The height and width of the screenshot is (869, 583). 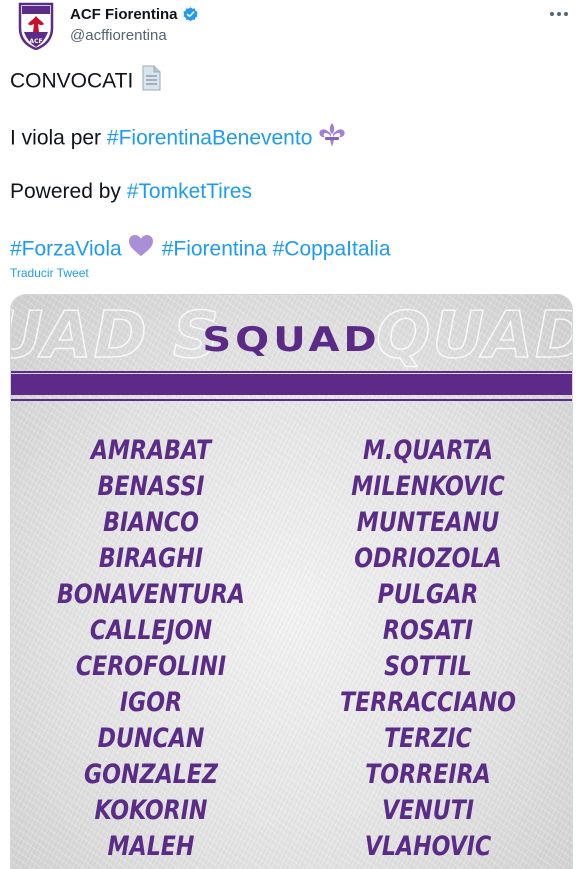 I want to click on page-icon, so click(x=151, y=82).